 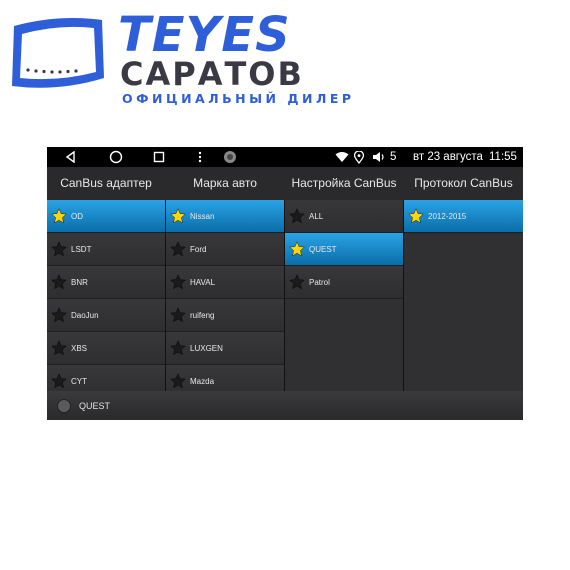 I want to click on list-item: HAVAL, so click(x=225, y=282).